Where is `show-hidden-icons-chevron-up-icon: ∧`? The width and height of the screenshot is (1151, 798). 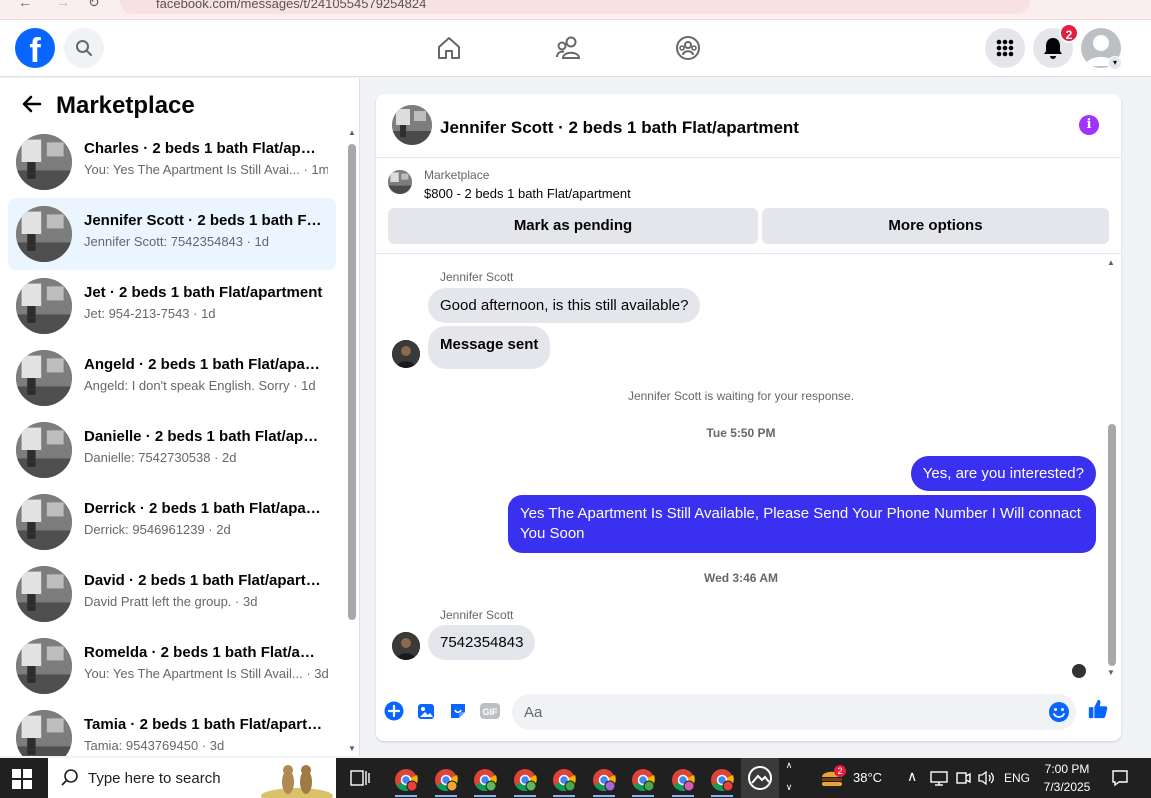
show-hidden-icons-chevron-up-icon: ∧ is located at coordinates (912, 776).